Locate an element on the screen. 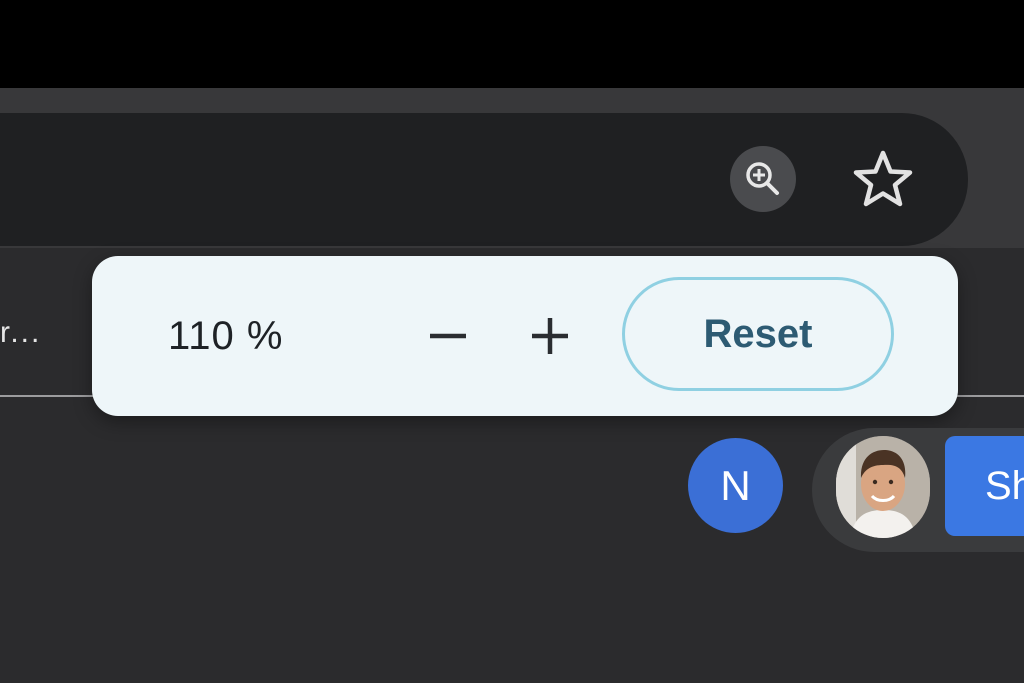  plus-icon is located at coordinates (550, 336).